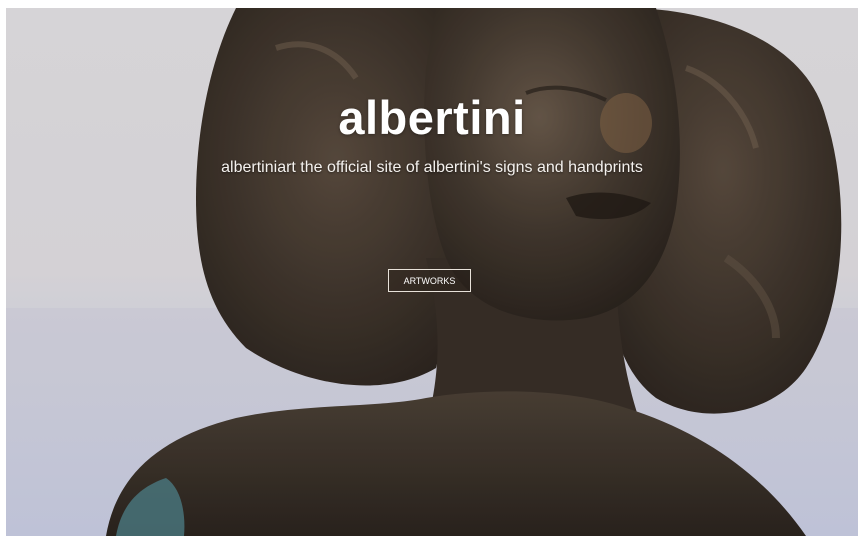 The image size is (864, 536). What do you see at coordinates (432, 117) in the screenshot?
I see `site-title: albertini` at bounding box center [432, 117].